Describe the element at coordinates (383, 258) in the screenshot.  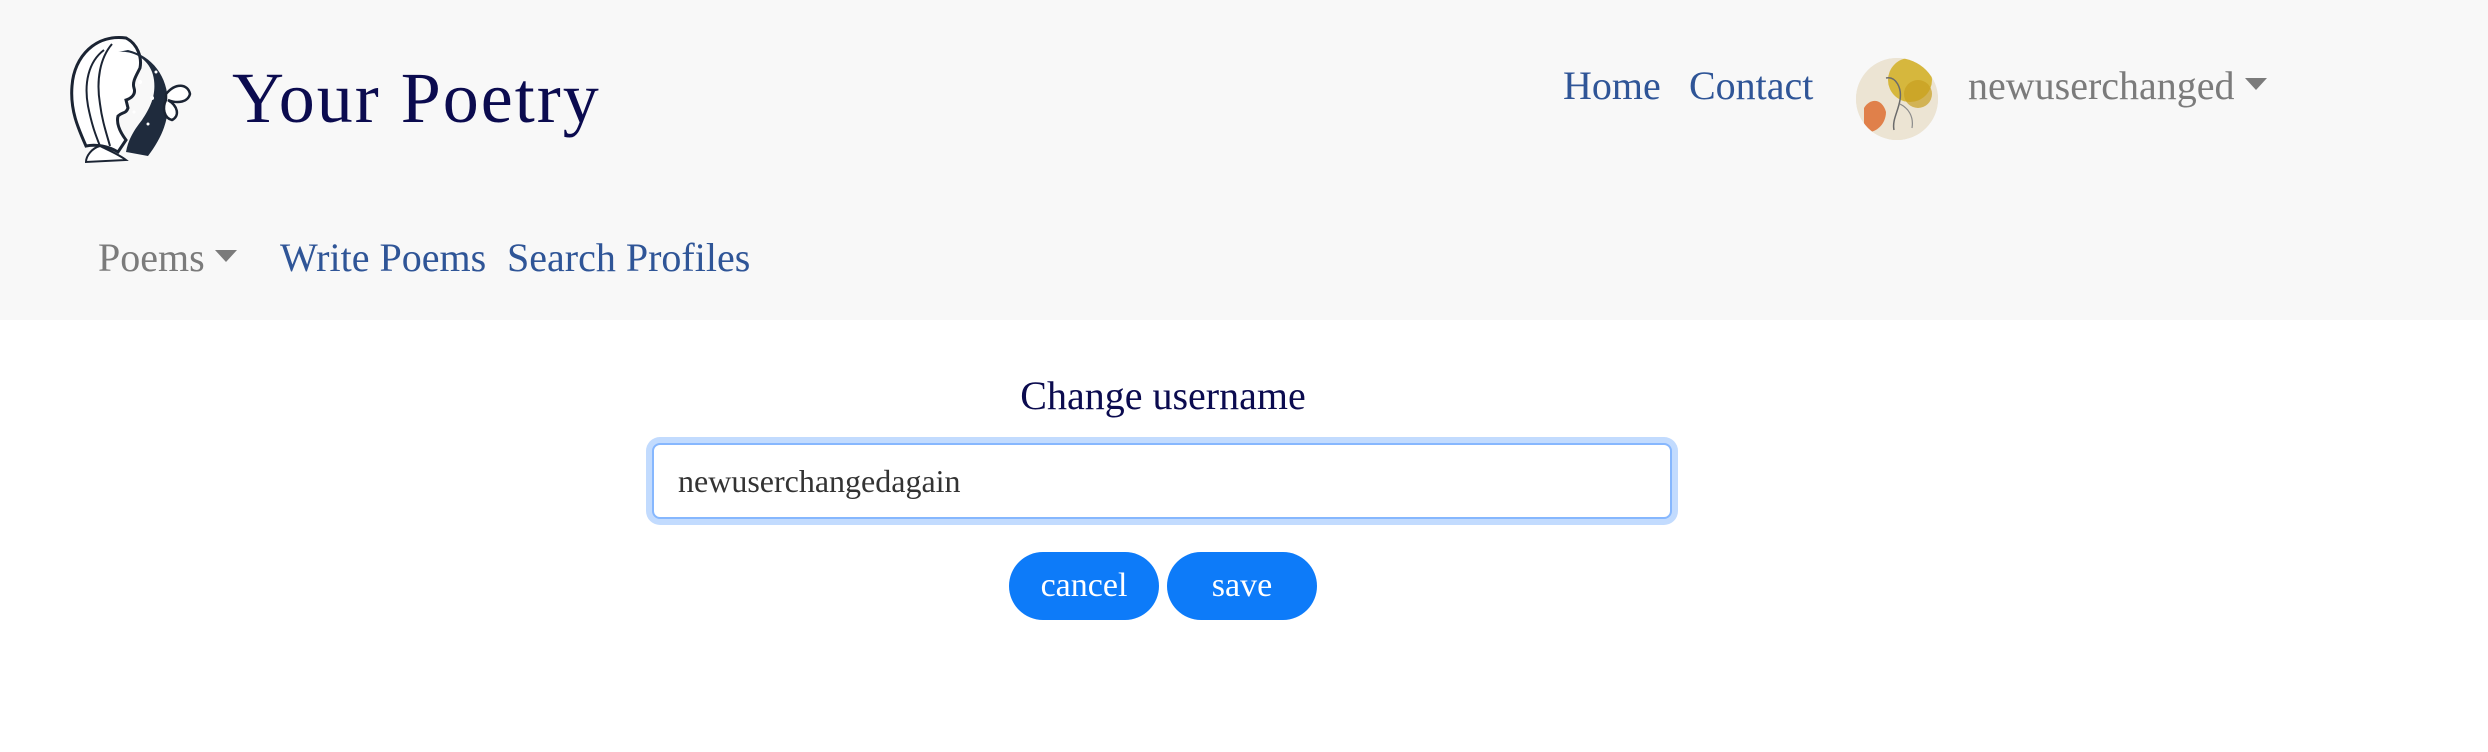
I see `nav-link-write-poems: Write Poems` at that location.